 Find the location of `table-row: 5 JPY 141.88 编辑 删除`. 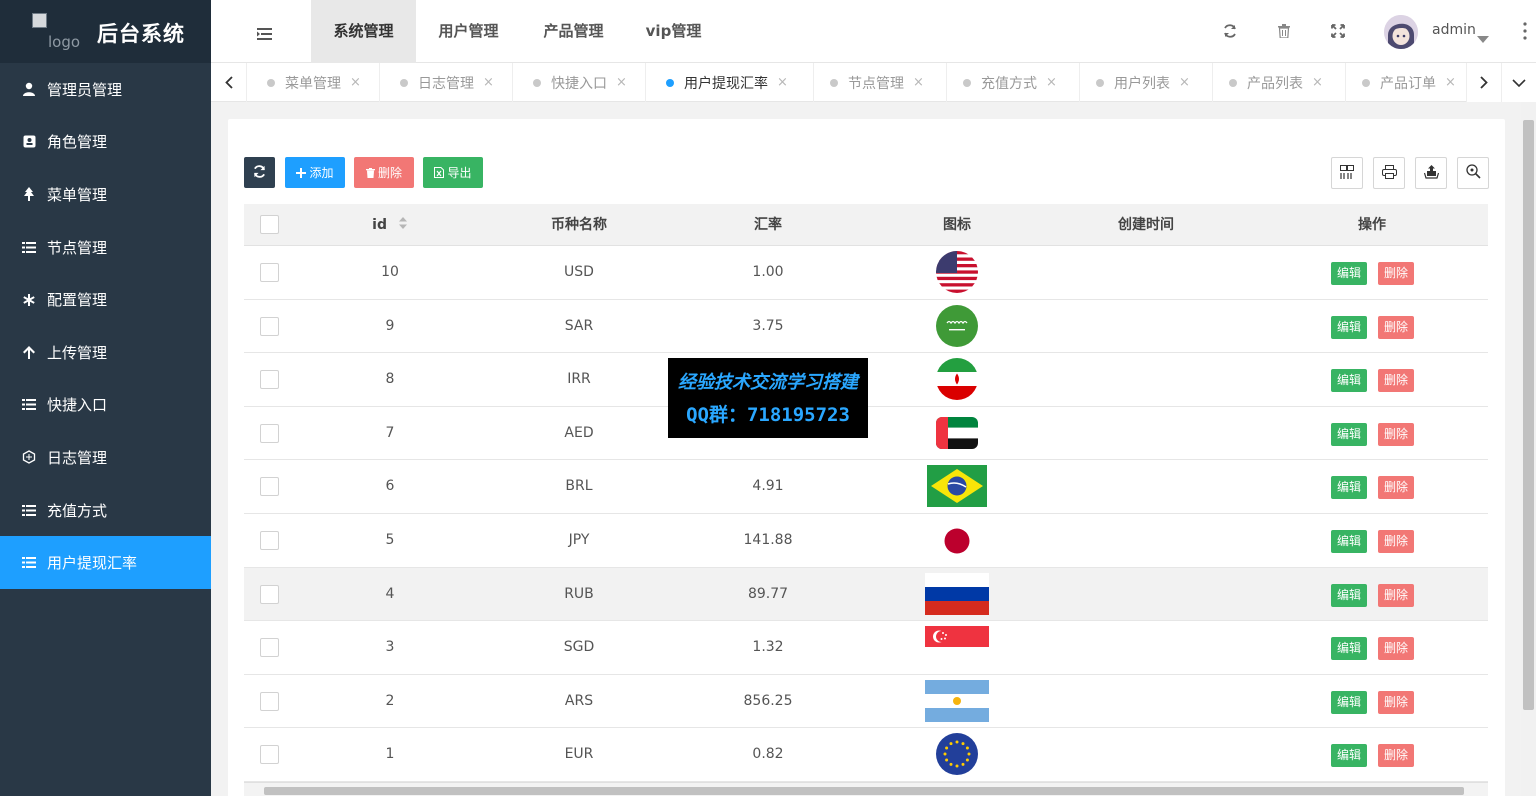

table-row: 5 JPY 141.88 编辑 删除 is located at coordinates (866, 541).